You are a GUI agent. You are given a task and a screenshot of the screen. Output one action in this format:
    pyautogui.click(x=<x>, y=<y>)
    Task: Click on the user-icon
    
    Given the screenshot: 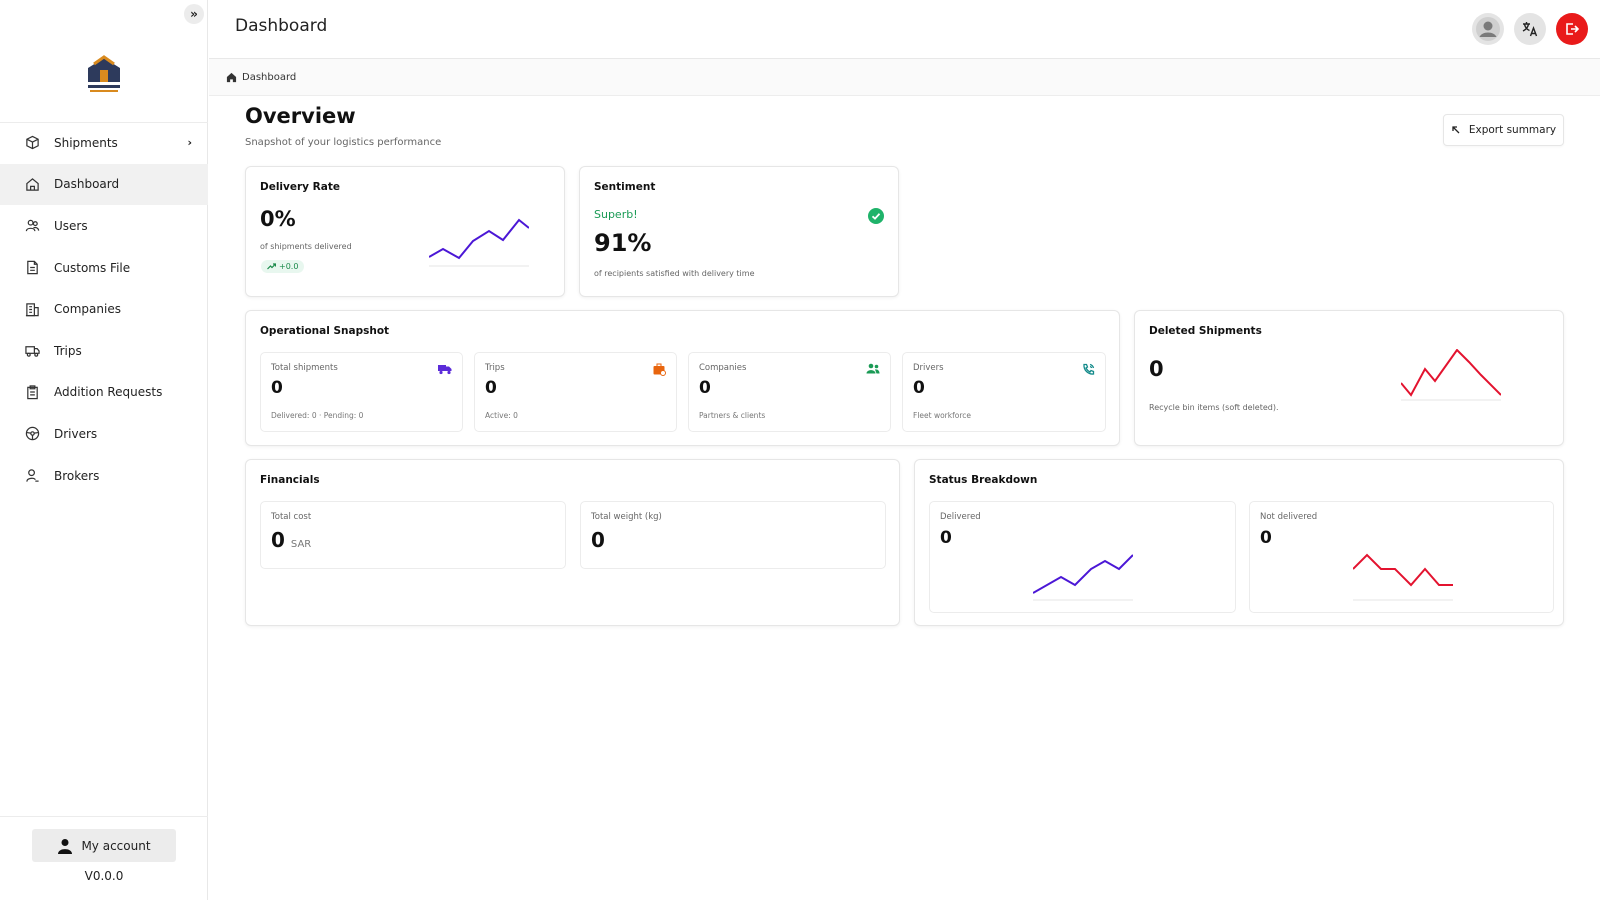 What is the action you would take?
    pyautogui.click(x=65, y=846)
    